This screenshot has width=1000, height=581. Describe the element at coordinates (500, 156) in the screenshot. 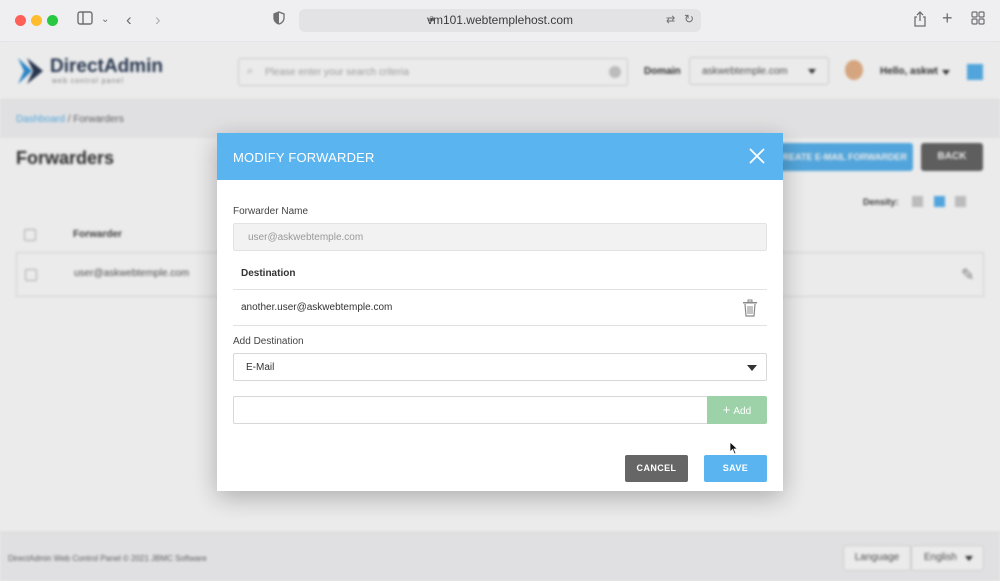

I see `dialog-header: MODIFY FORWARDER` at that location.